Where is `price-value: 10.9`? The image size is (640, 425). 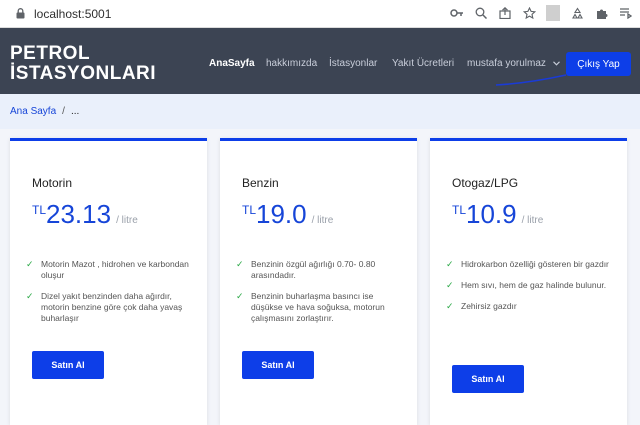
price-value: 10.9 is located at coordinates (491, 214).